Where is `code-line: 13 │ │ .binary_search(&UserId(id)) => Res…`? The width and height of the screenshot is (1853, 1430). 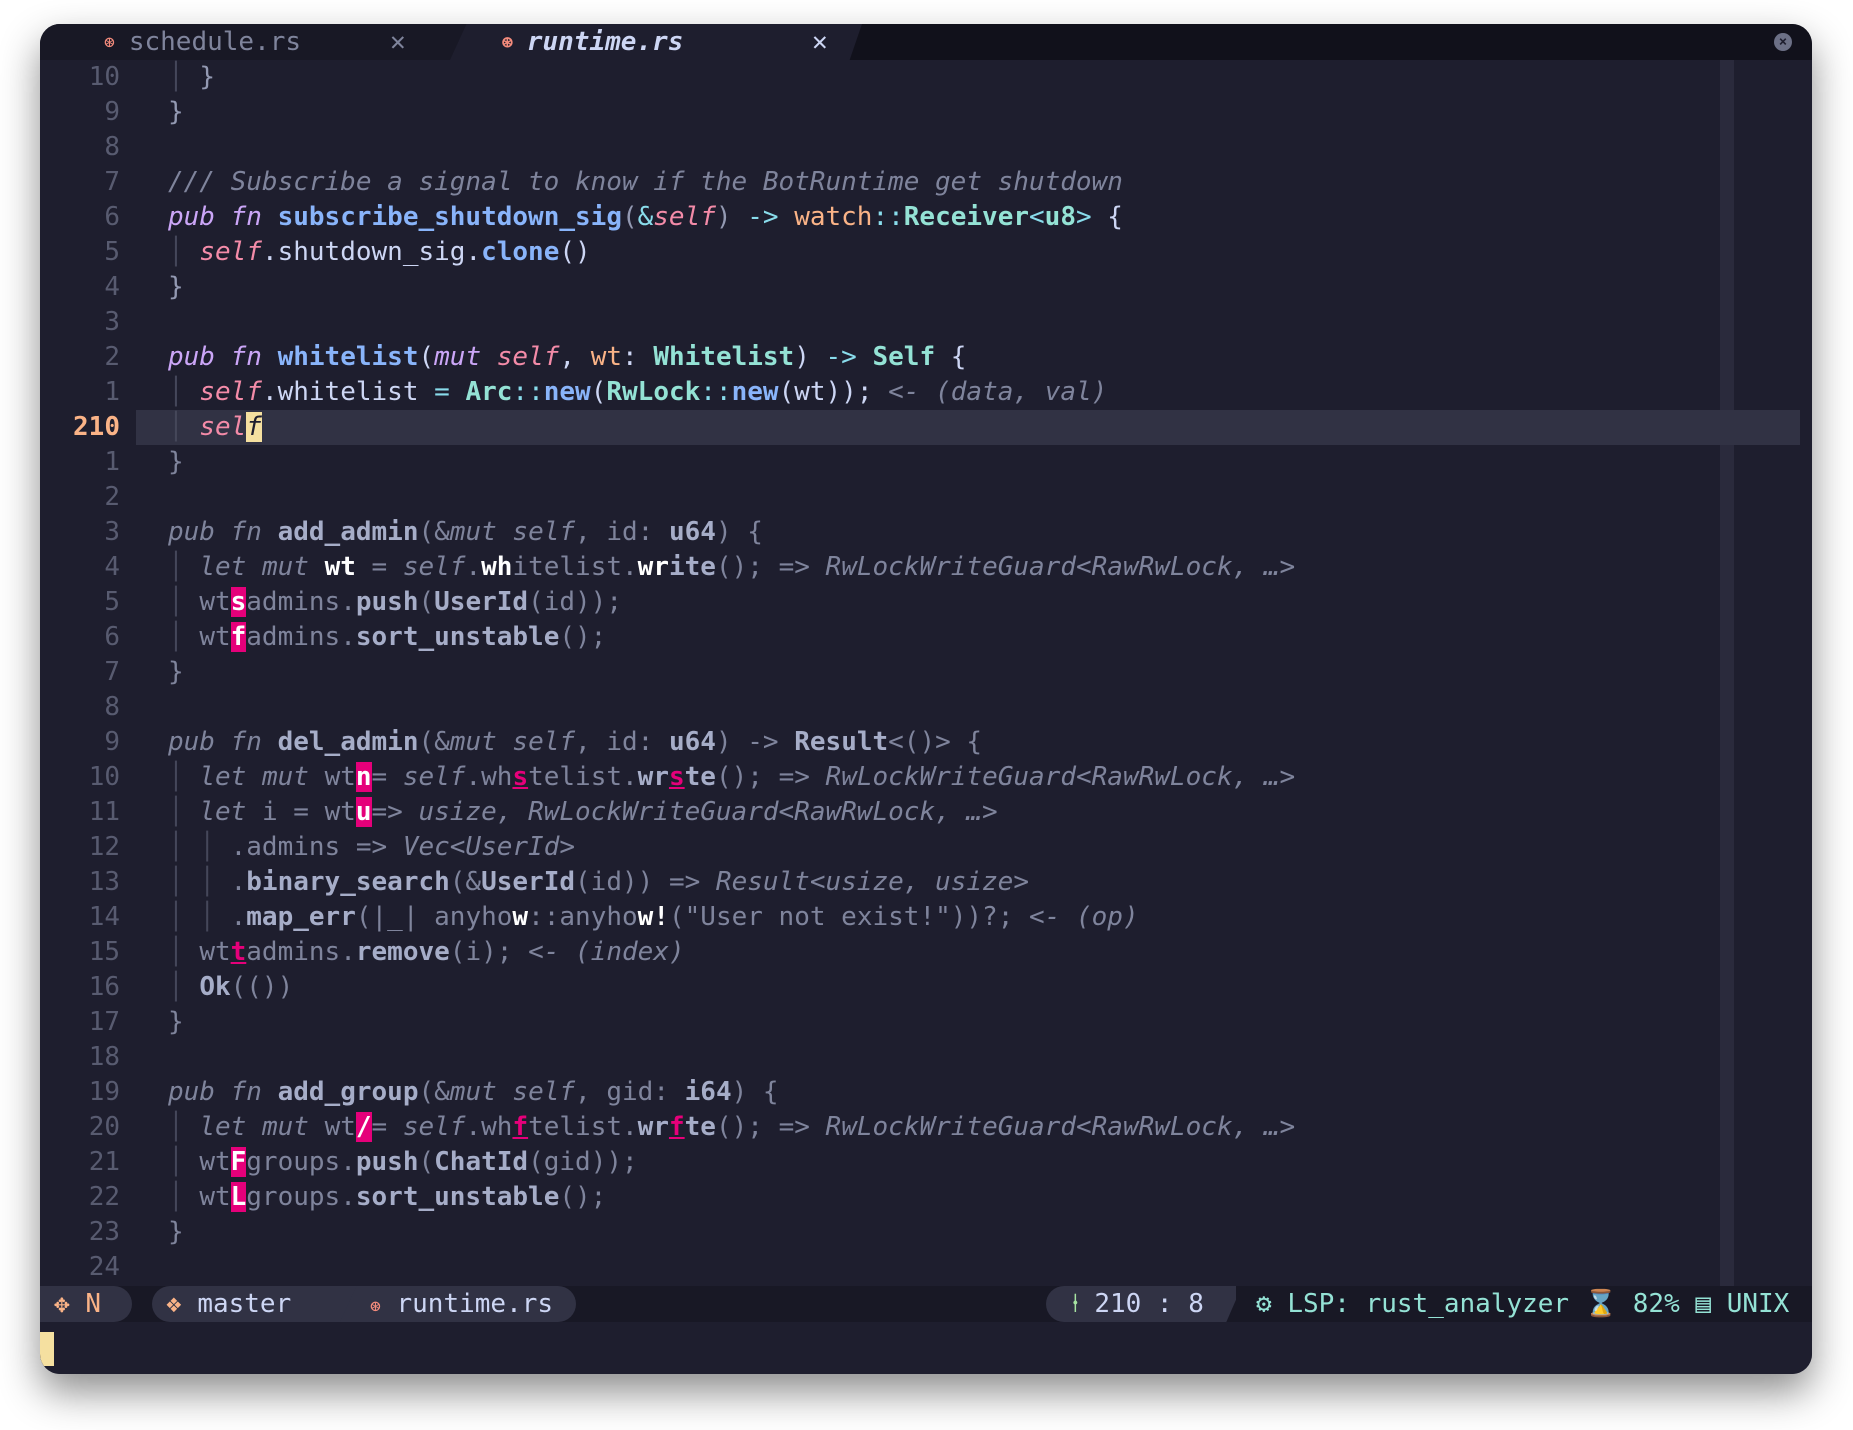
code-line: 13 │ │ .binary_search(&UserId(id)) => Res… is located at coordinates (558, 882).